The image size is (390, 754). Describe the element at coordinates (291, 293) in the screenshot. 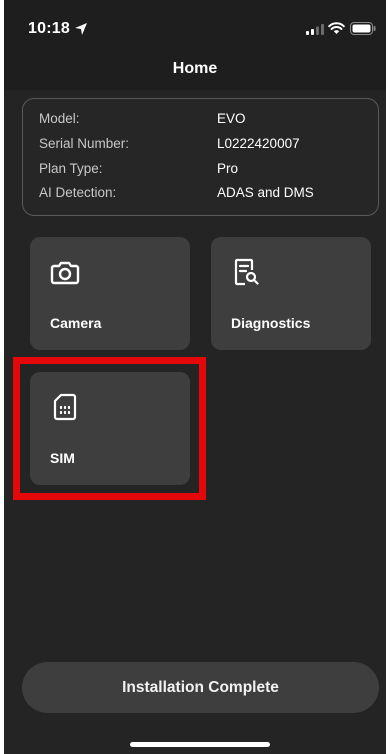

I see `diagnostics-tile: Diagnostics` at that location.